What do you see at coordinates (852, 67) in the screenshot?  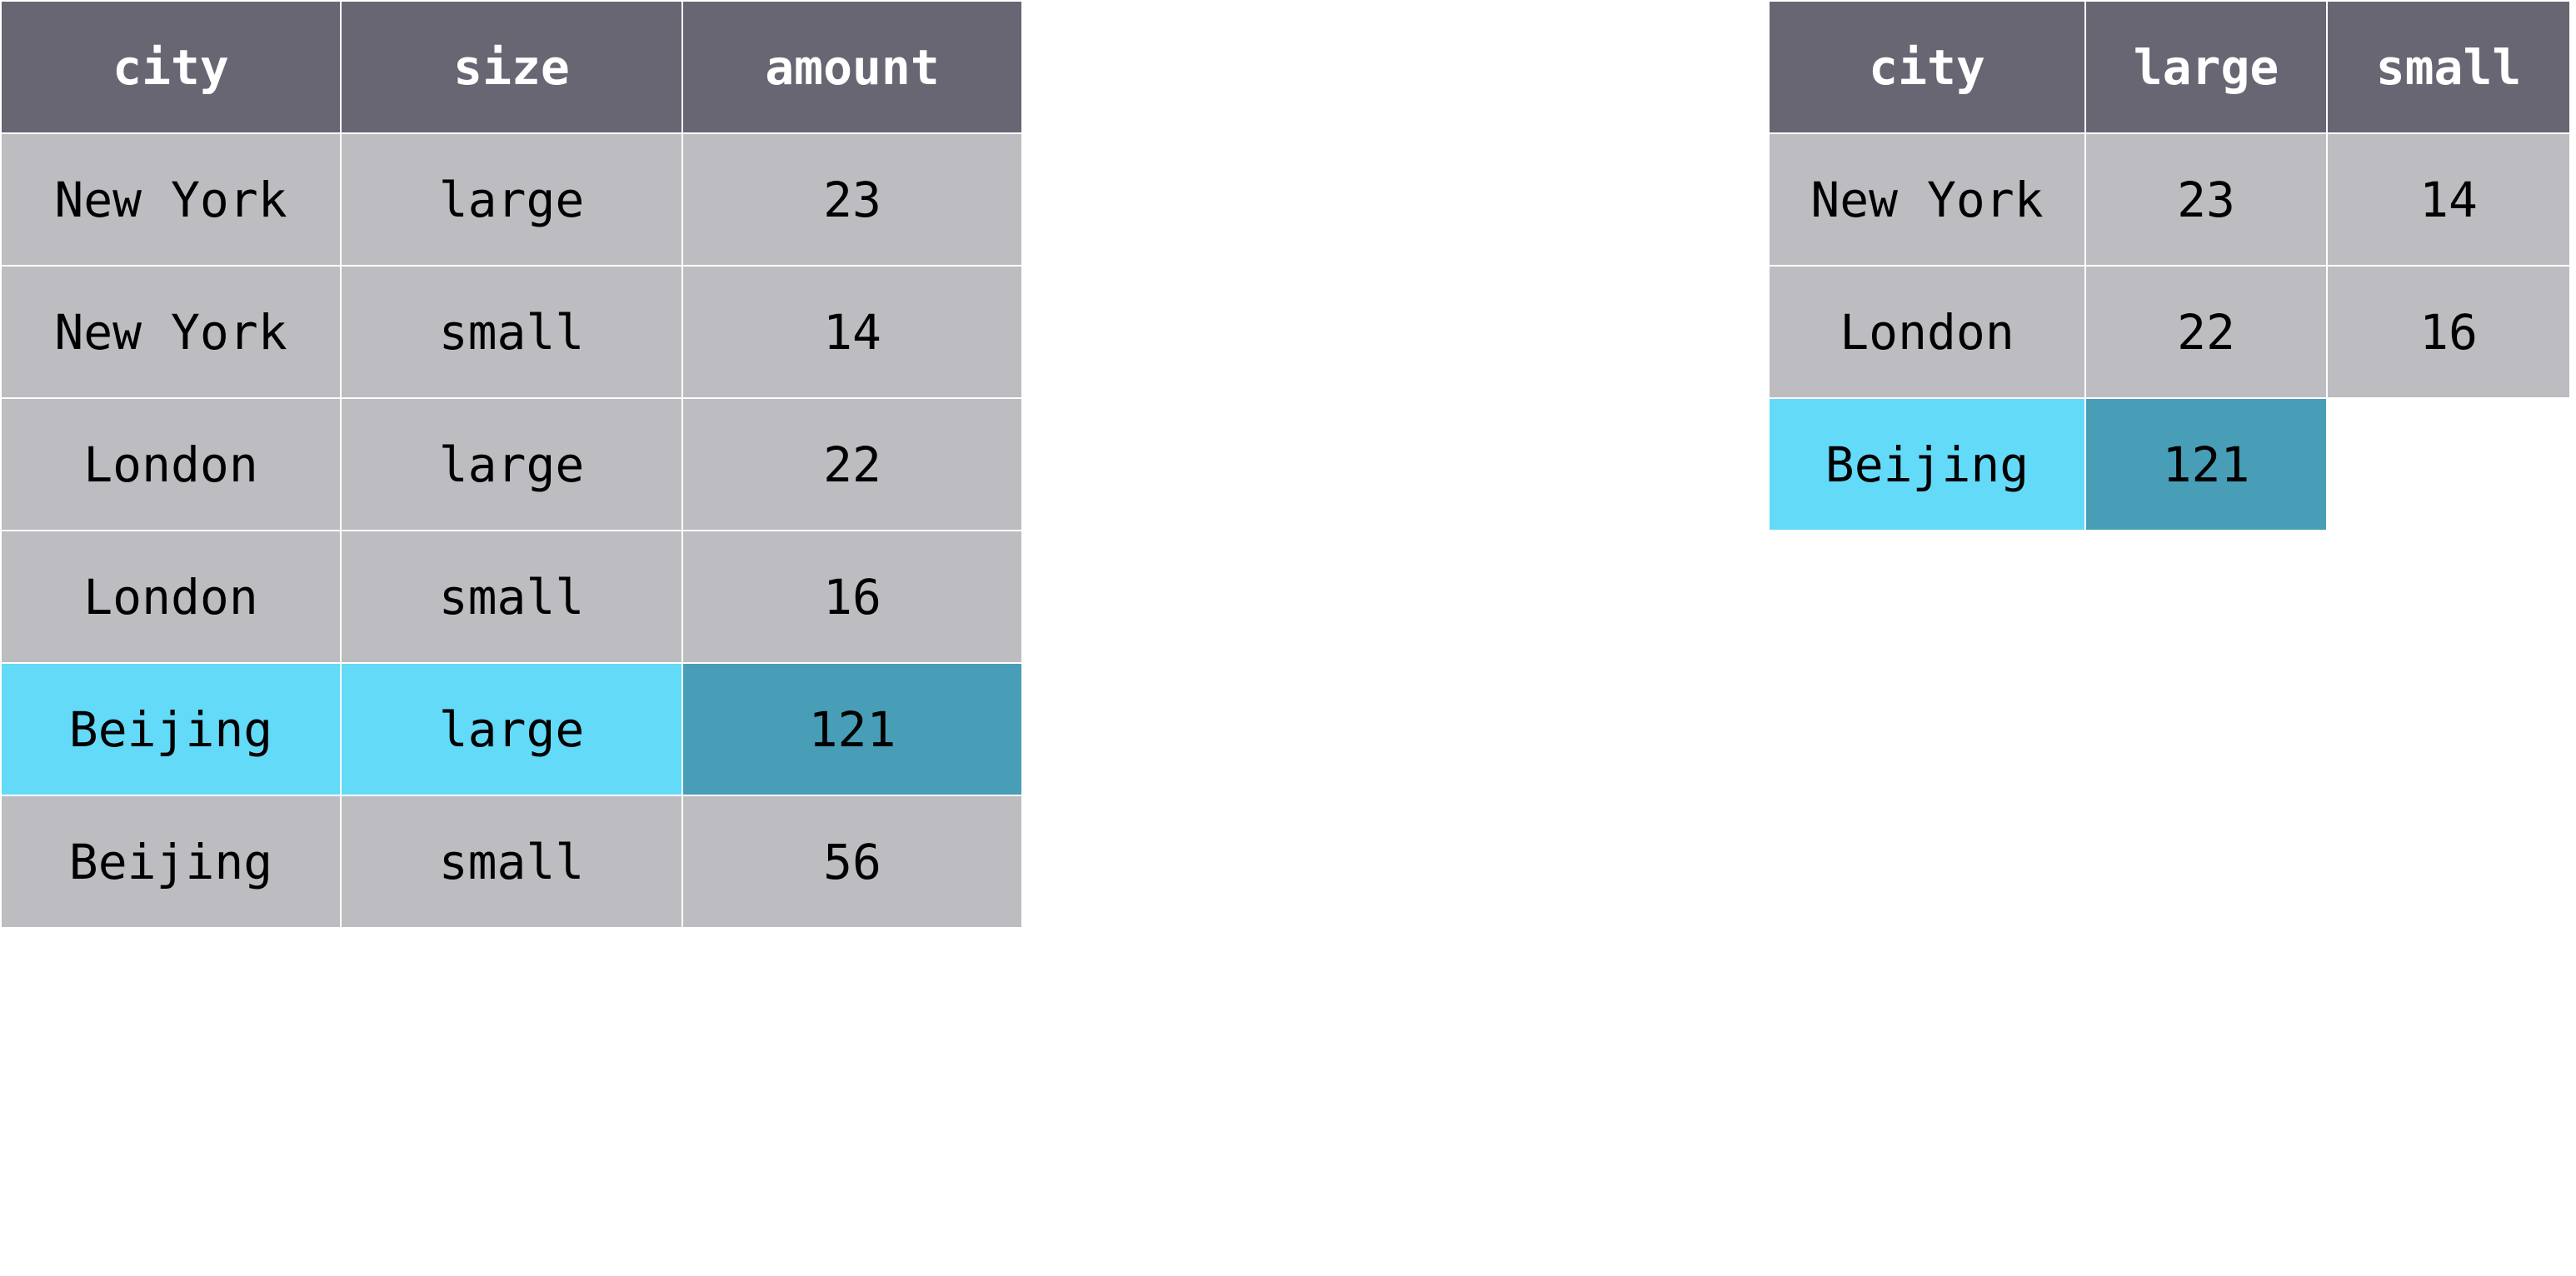 I see `header-amount: amount` at bounding box center [852, 67].